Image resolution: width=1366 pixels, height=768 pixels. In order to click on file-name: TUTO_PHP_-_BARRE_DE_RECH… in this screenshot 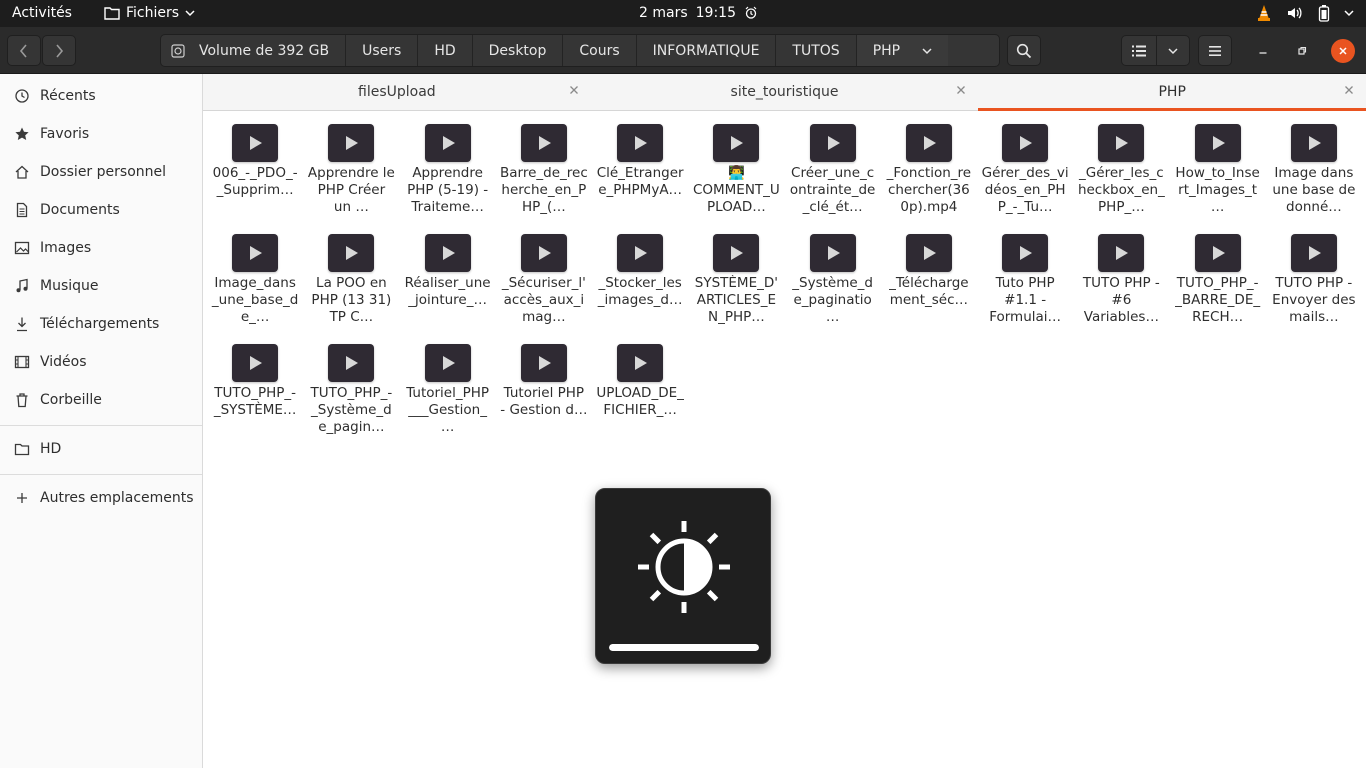, I will do `click(1218, 300)`.